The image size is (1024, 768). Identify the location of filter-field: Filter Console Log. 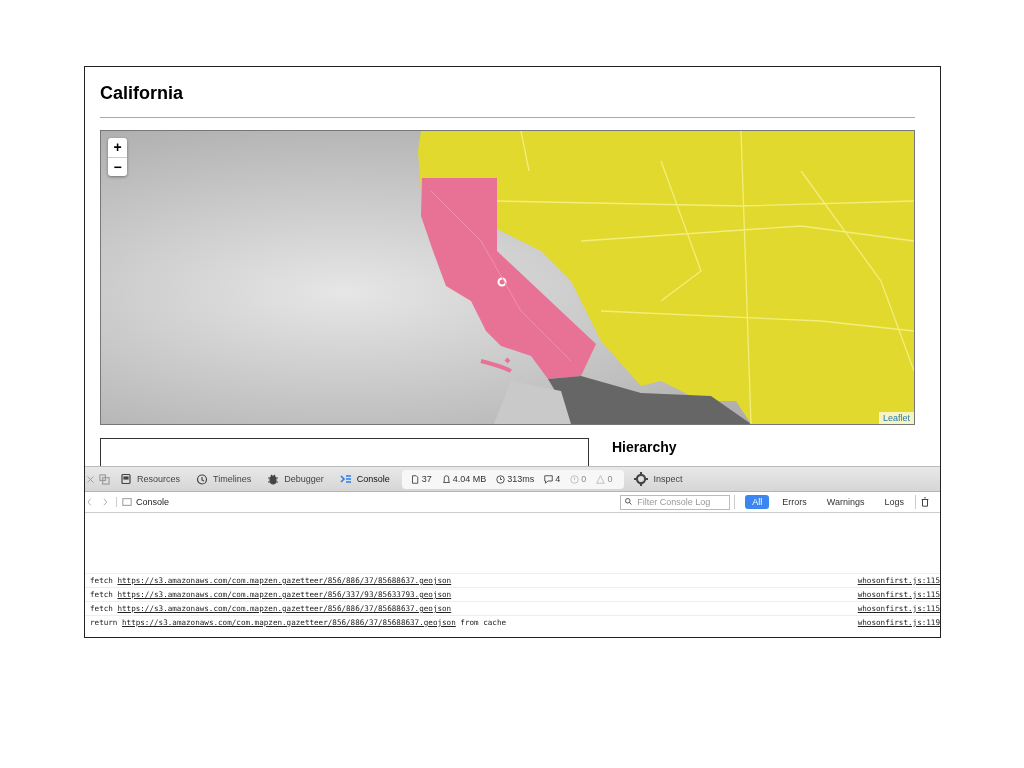
(675, 502).